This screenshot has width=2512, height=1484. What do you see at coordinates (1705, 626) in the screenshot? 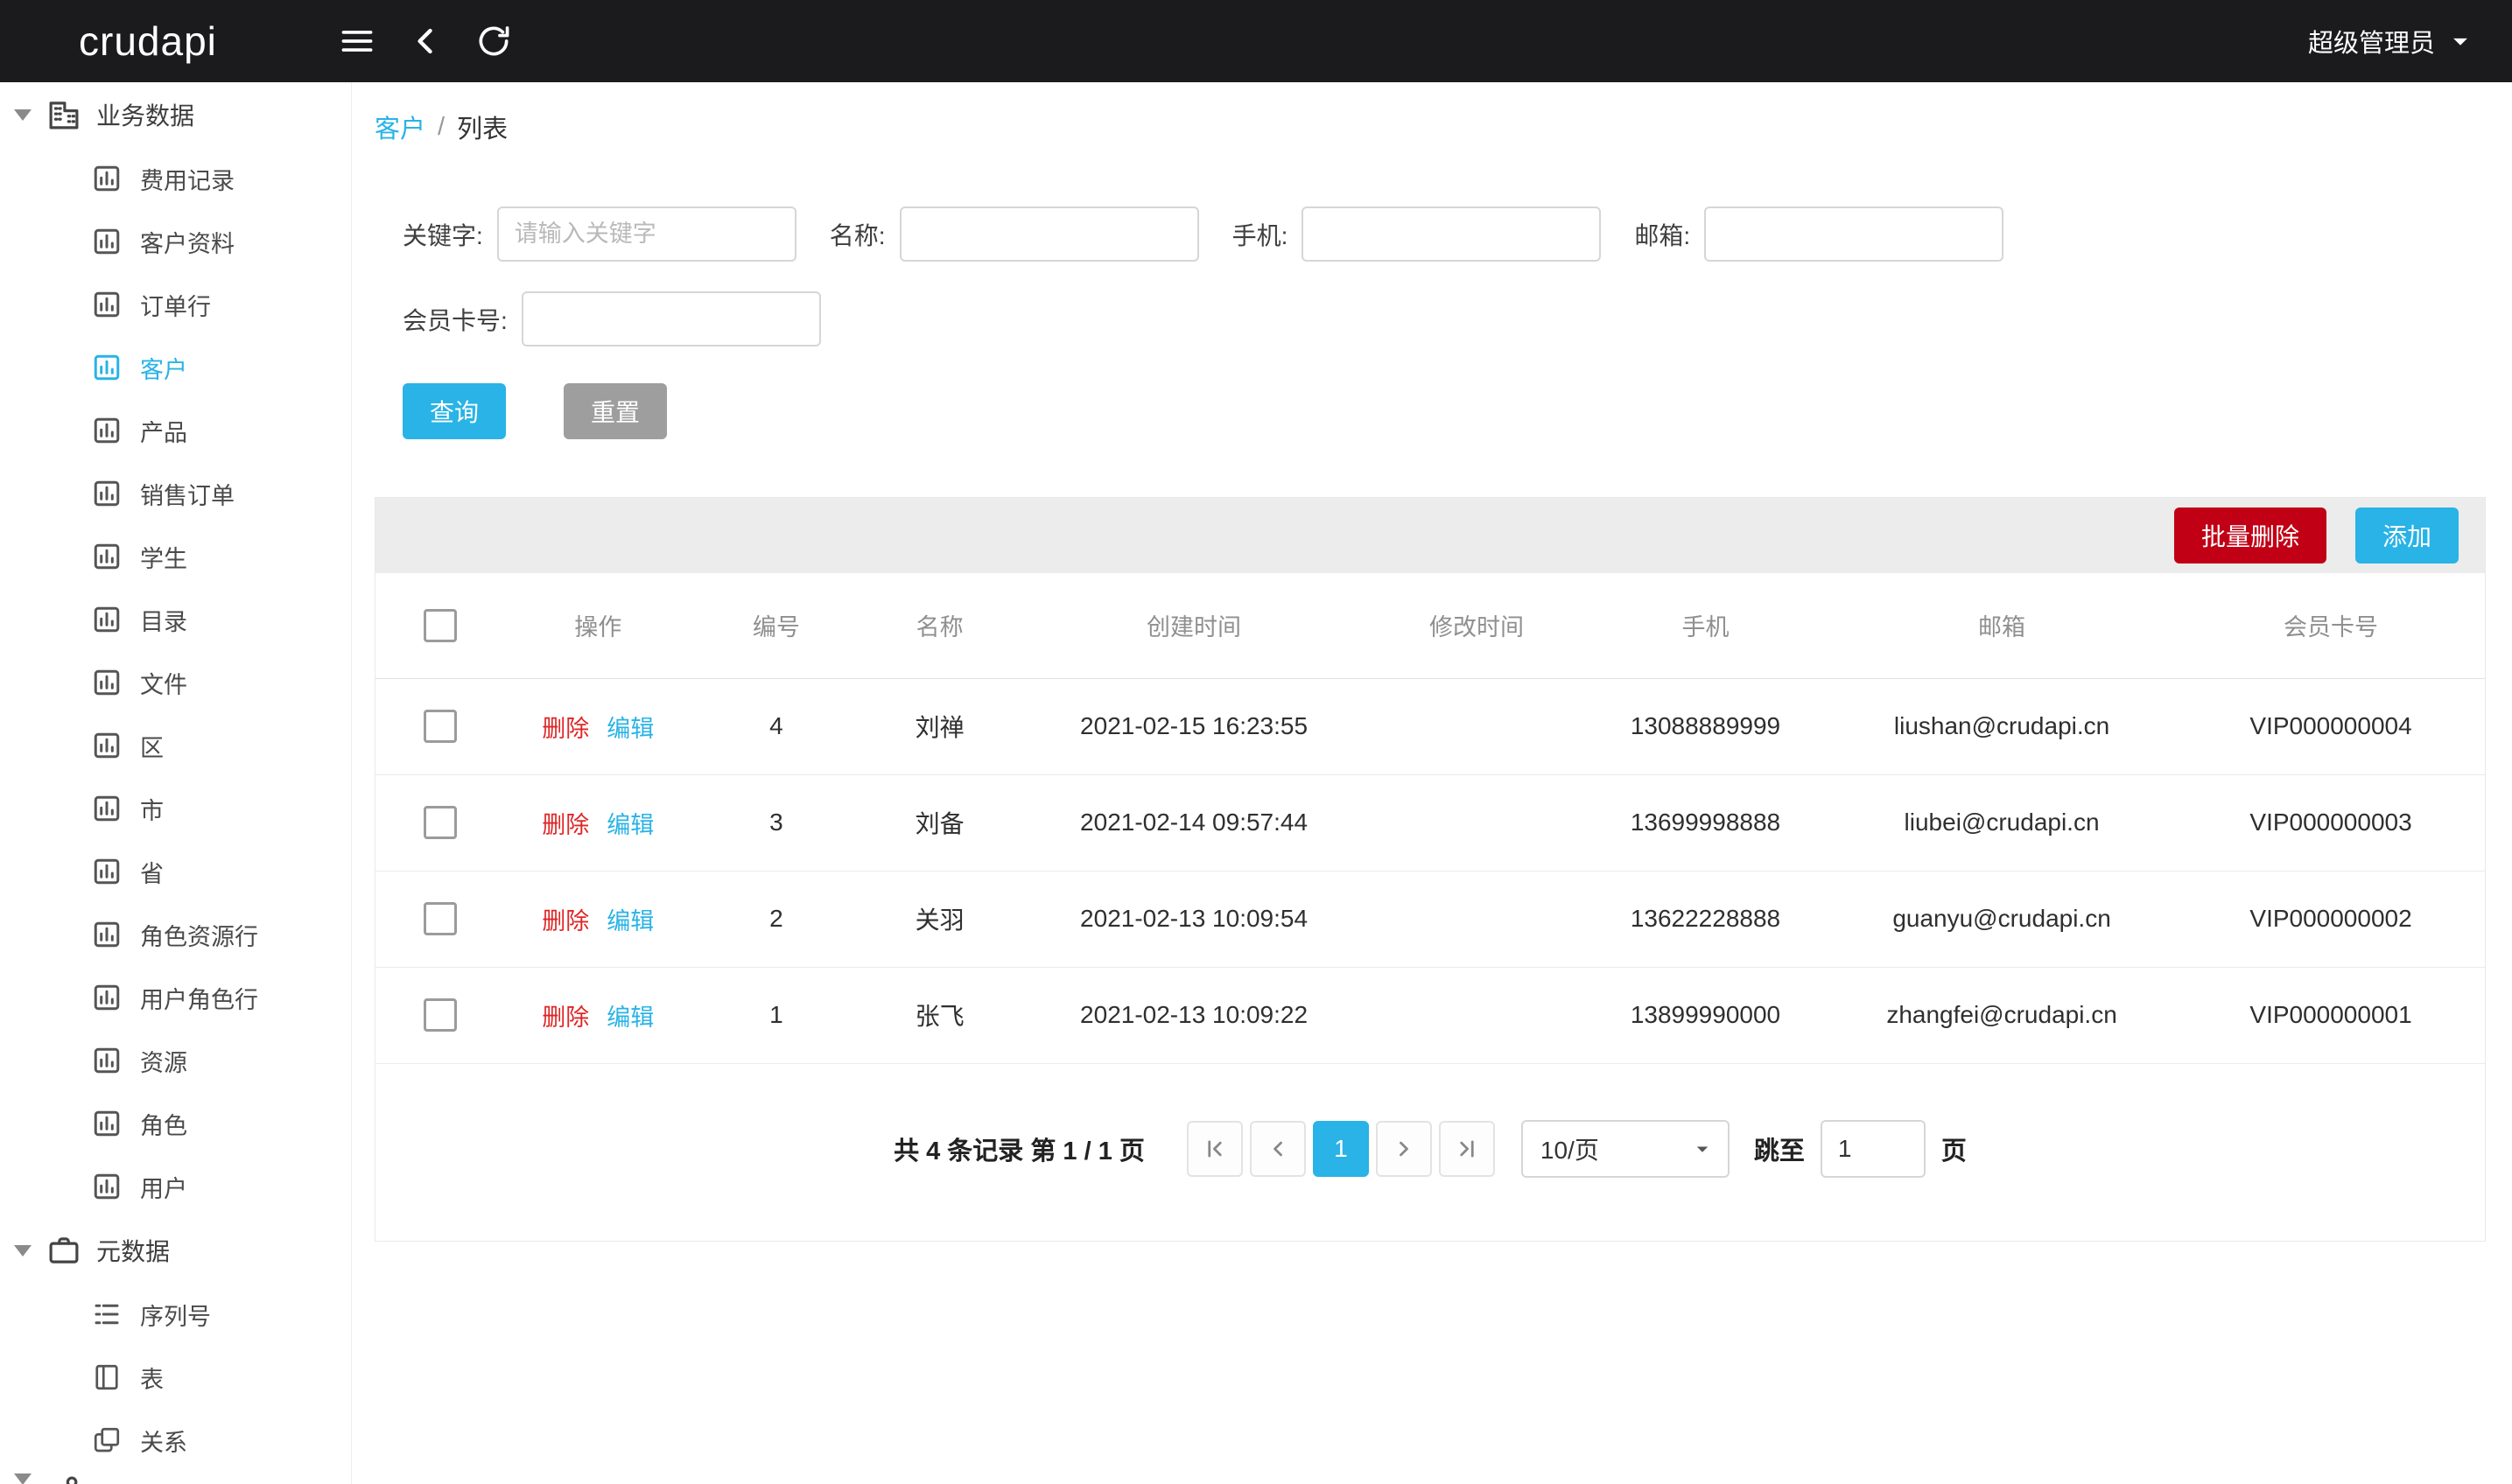
I see `column-header: 手机` at bounding box center [1705, 626].